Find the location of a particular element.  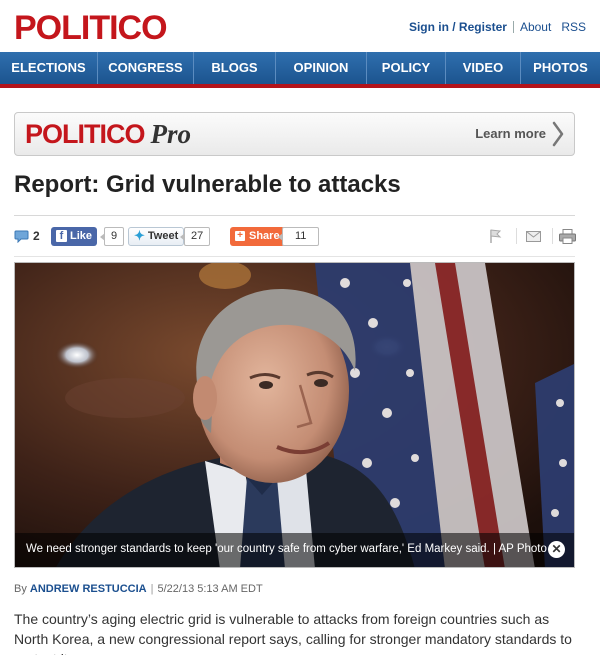

site-header: POLITICO Sign in / Register About RSS is located at coordinates (300, 26).